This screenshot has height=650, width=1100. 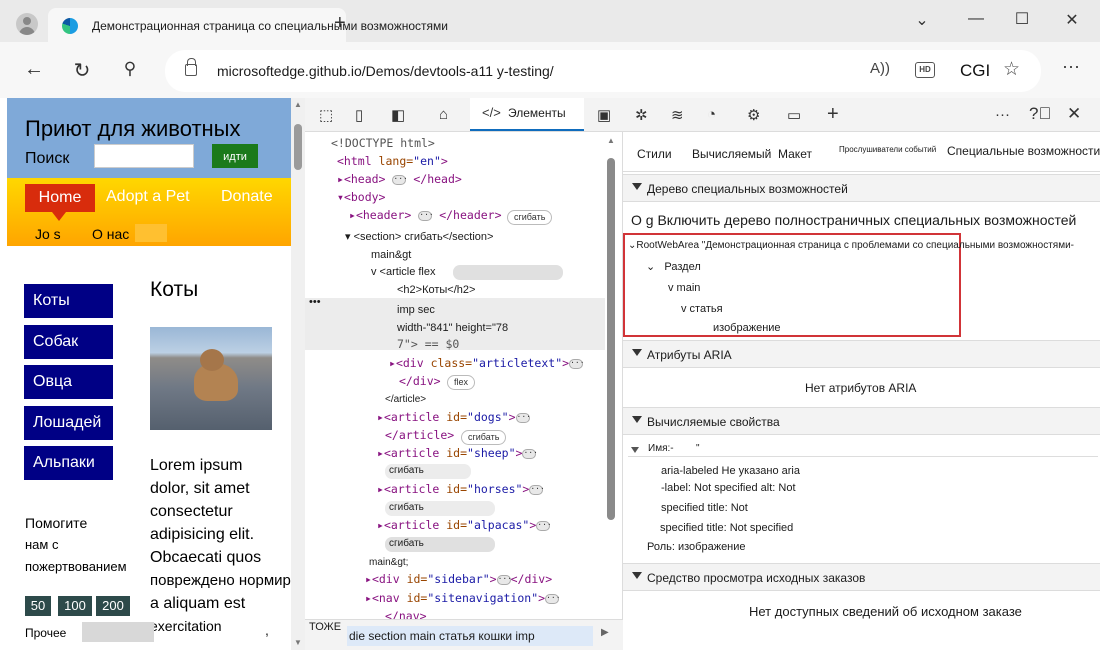 I want to click on dom-article-badge: сгибать, so click(x=484, y=437).